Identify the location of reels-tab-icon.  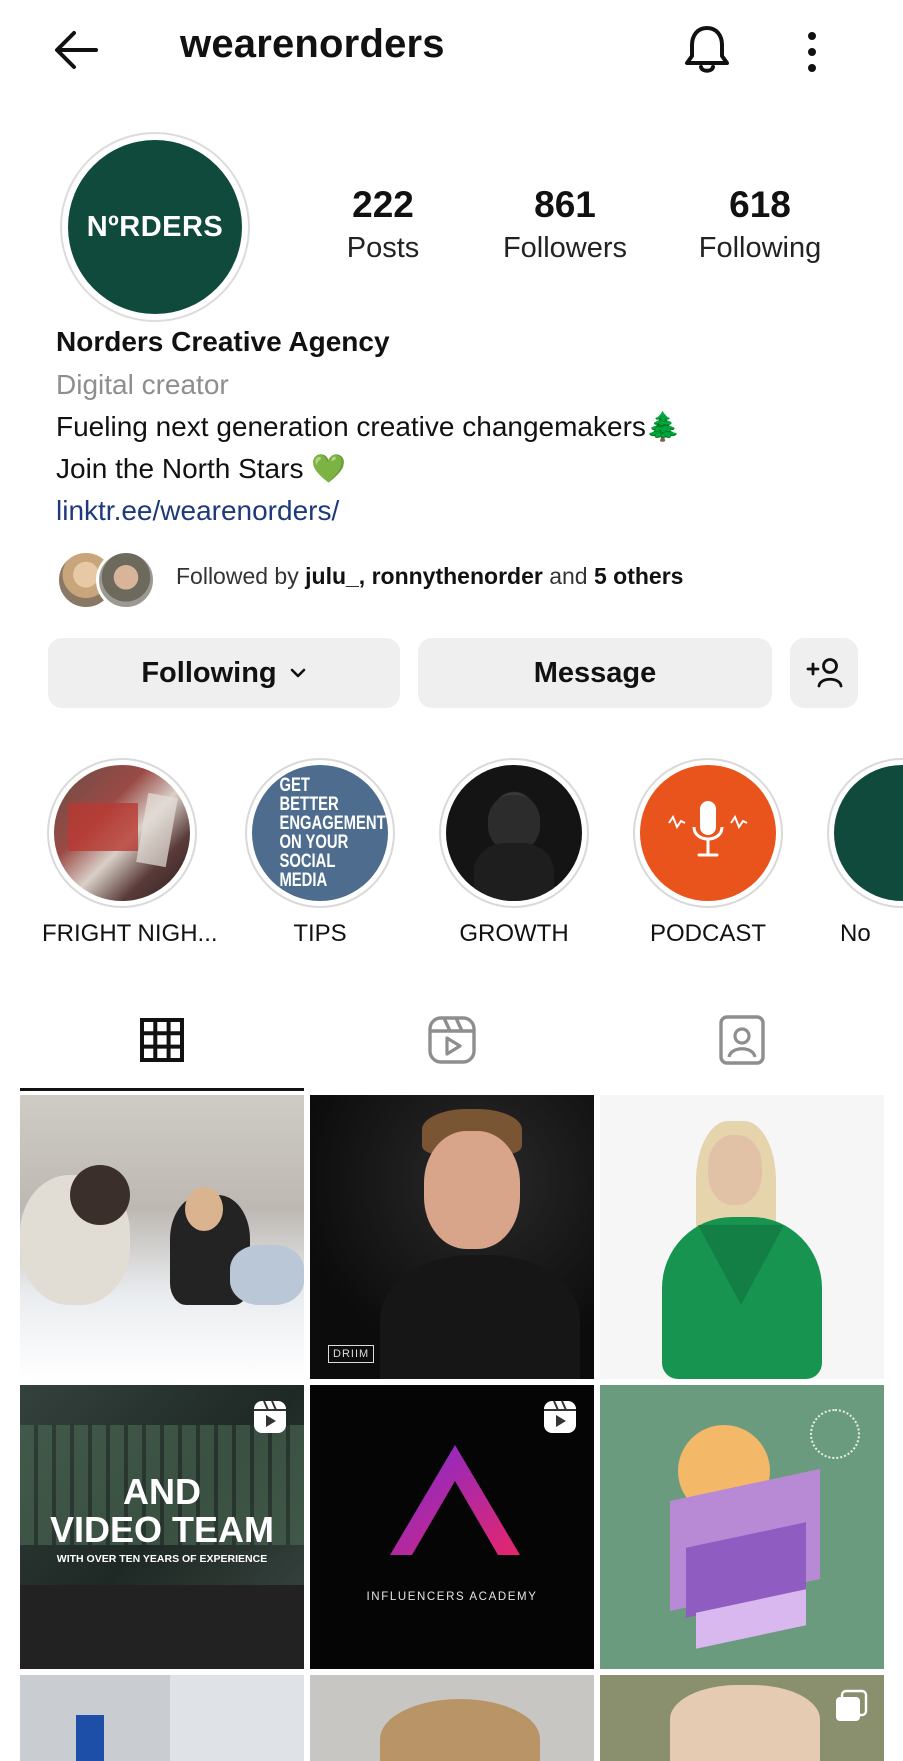
(452, 1040).